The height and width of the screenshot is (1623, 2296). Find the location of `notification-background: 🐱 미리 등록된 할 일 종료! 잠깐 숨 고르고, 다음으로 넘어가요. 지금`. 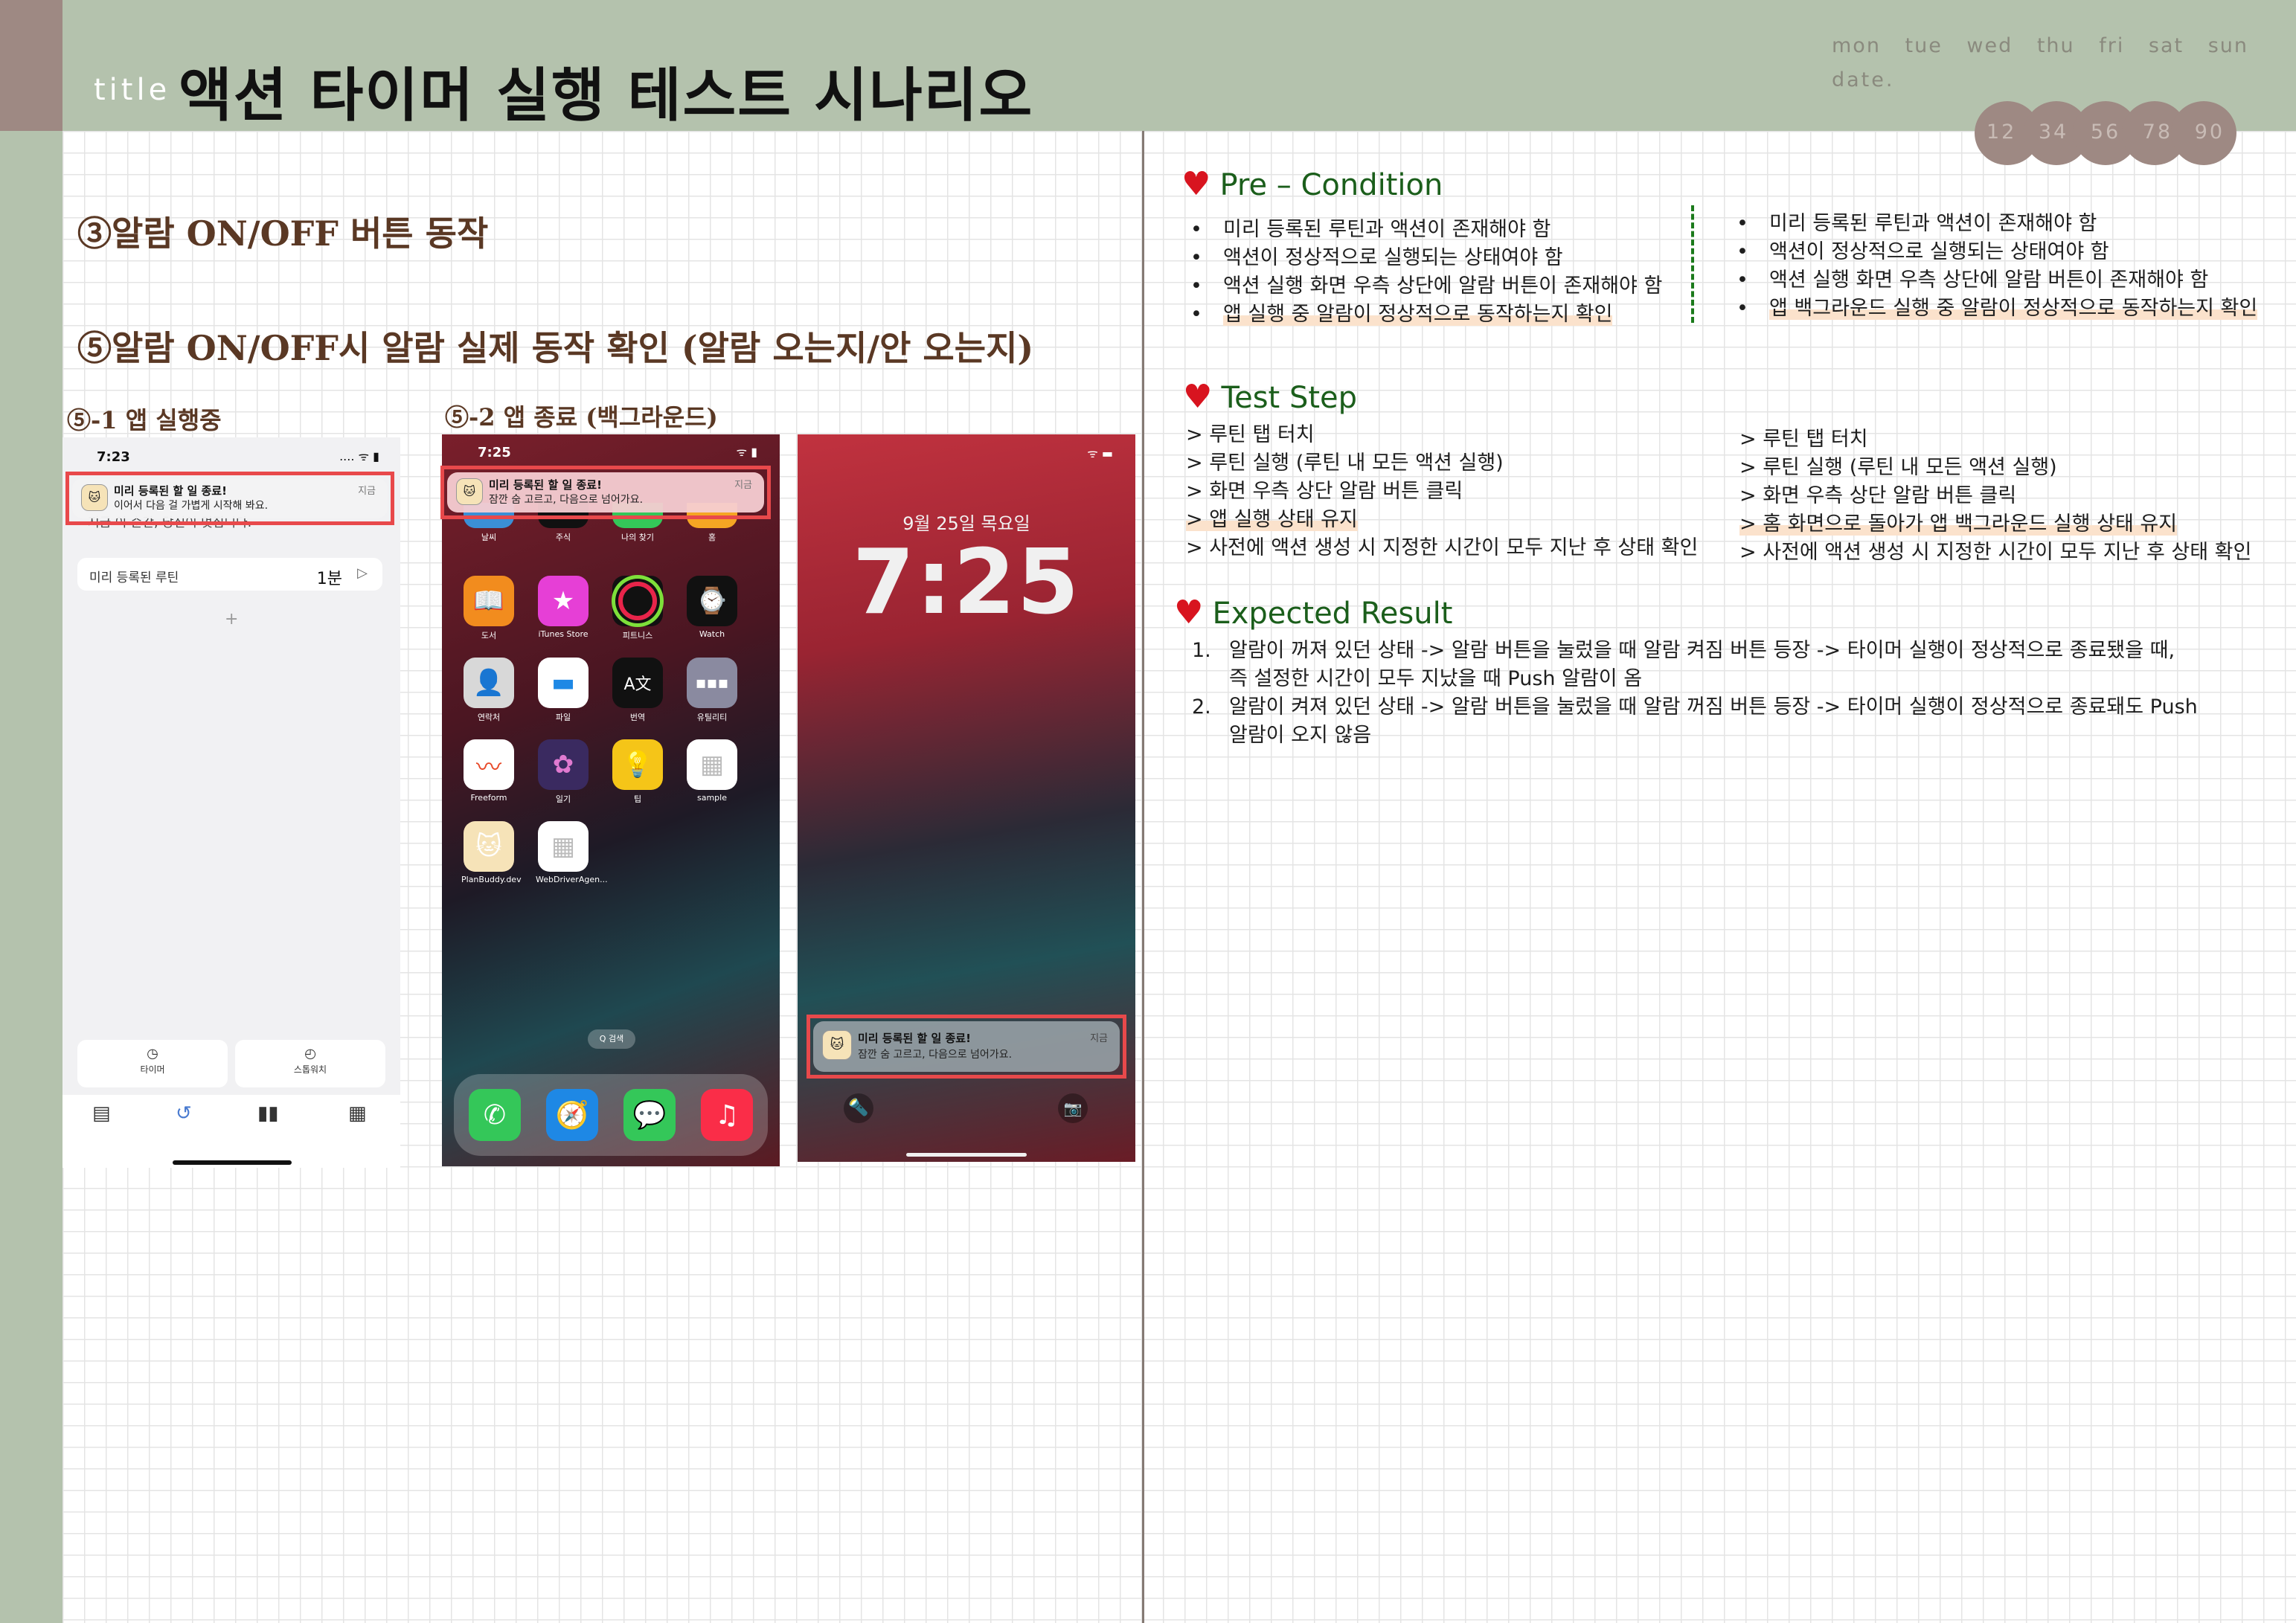

notification-background: 🐱 미리 등록된 할 일 종료! 잠깐 숨 고르고, 다음으로 넘어가요. 지금 is located at coordinates (605, 493).